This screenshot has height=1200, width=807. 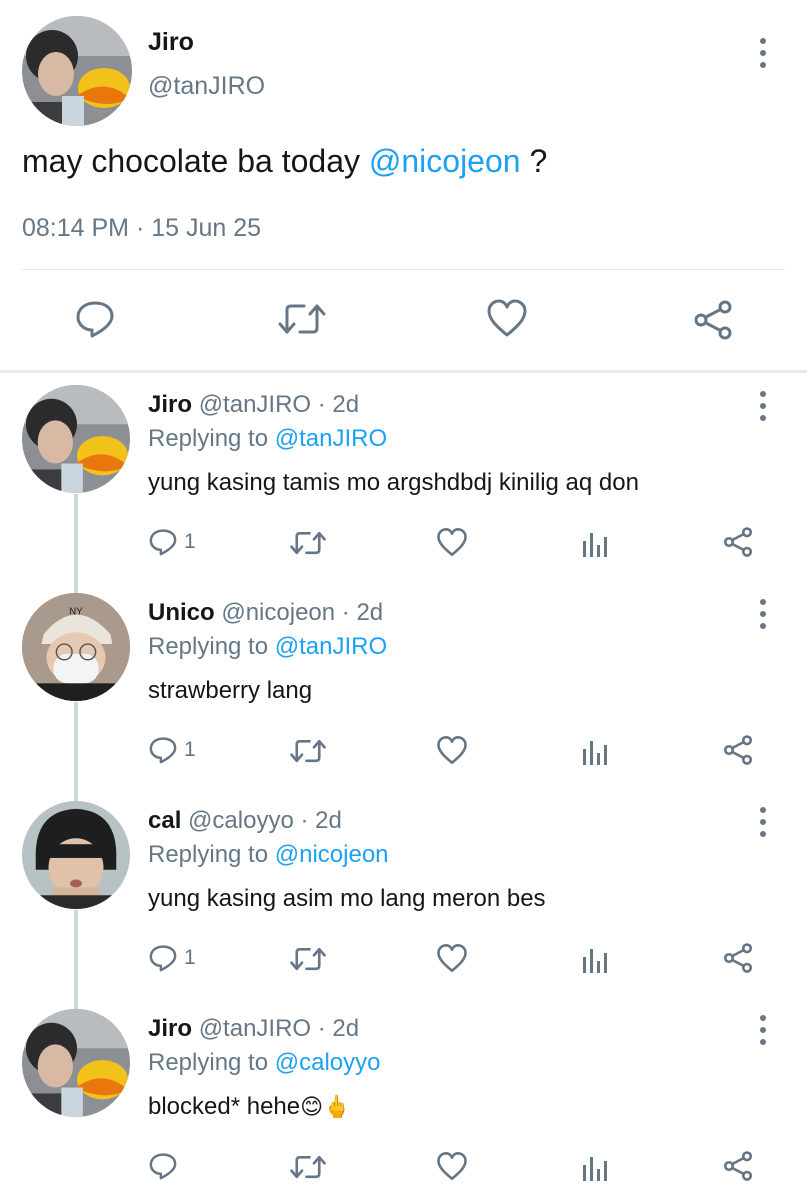 I want to click on mention-link: @caloyyo, so click(x=328, y=1062).